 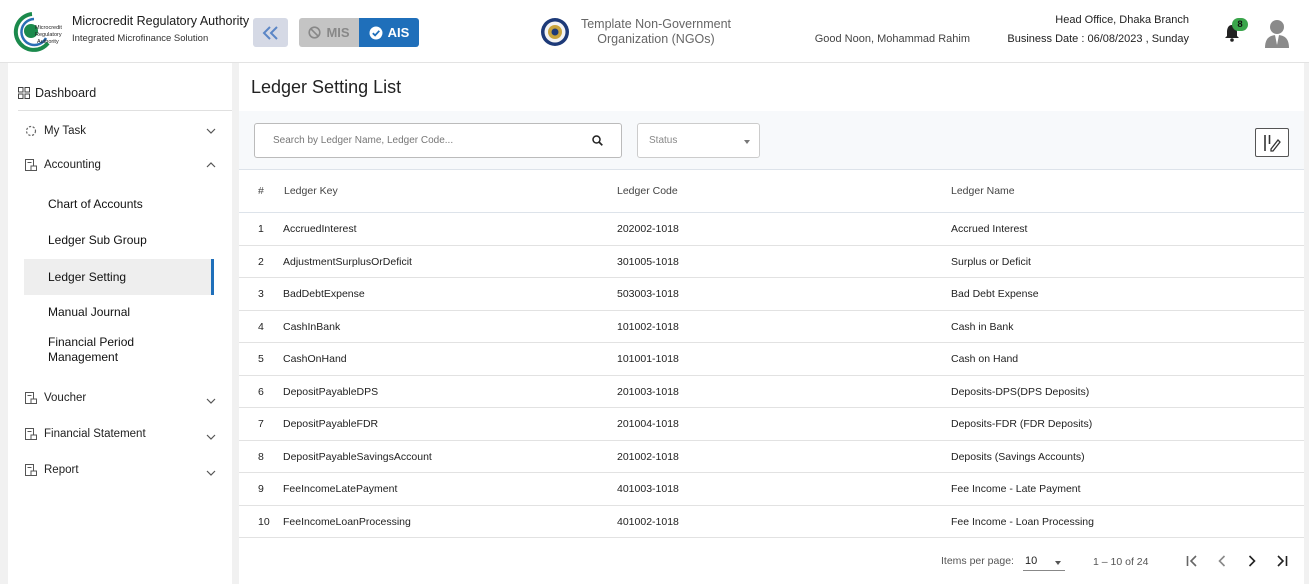 What do you see at coordinates (140, 38) in the screenshot?
I see `org-subtitle: Integrated Microfinance Solution` at bounding box center [140, 38].